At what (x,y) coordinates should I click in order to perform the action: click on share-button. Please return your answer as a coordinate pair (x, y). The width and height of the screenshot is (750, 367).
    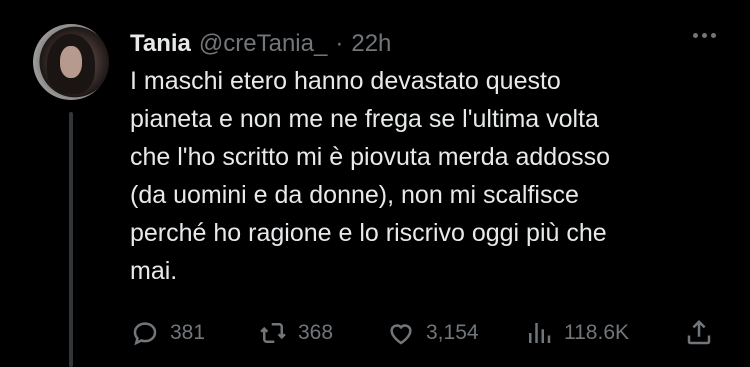
    Looking at the image, I should click on (699, 333).